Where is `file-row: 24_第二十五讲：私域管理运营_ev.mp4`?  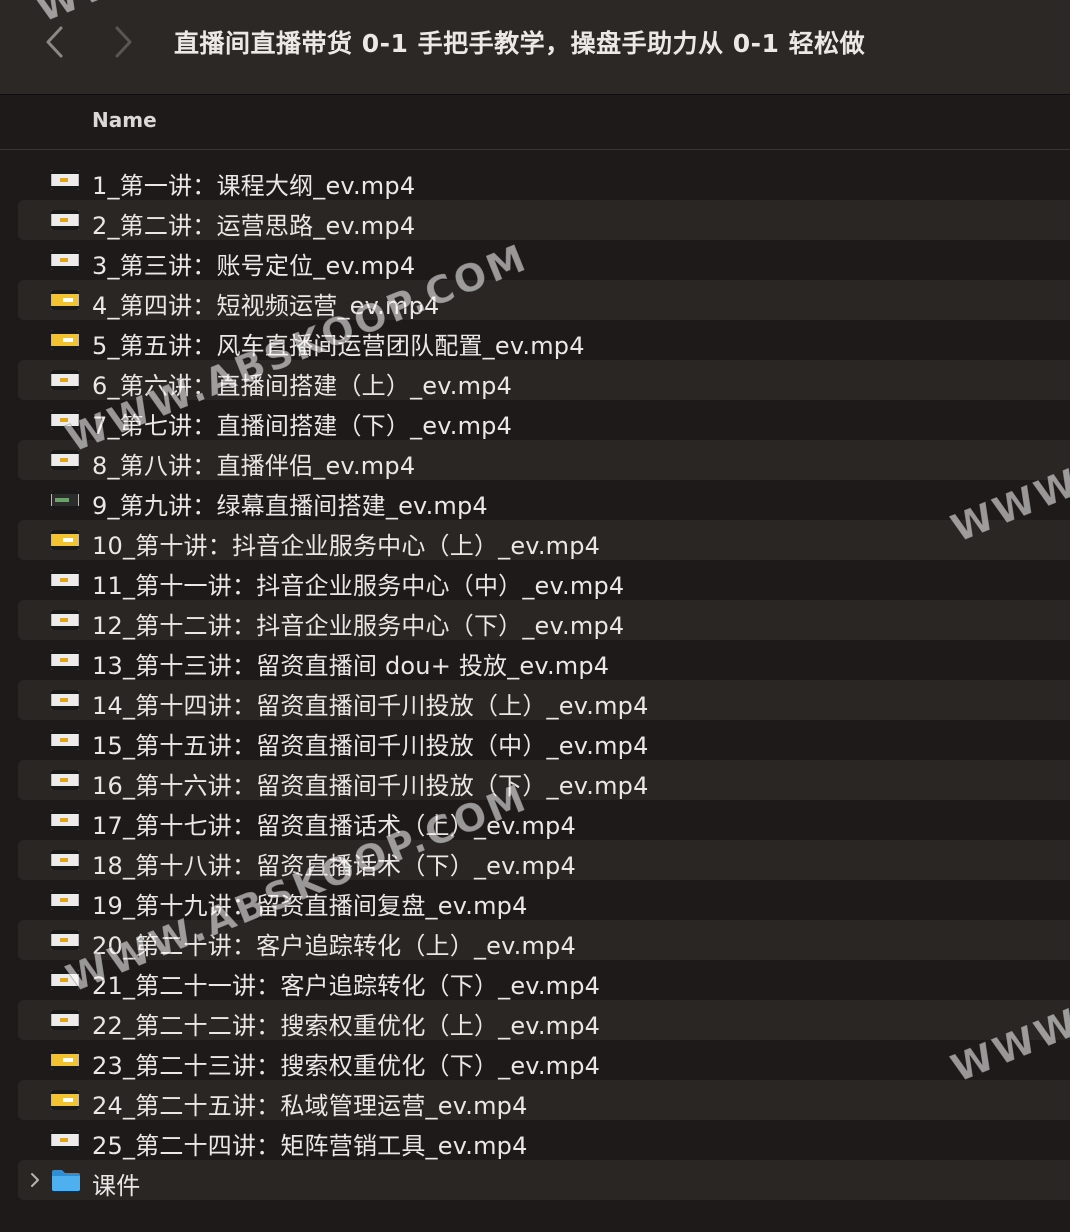 file-row: 24_第二十五讲：私域管理运营_ev.mp4 is located at coordinates (544, 1100).